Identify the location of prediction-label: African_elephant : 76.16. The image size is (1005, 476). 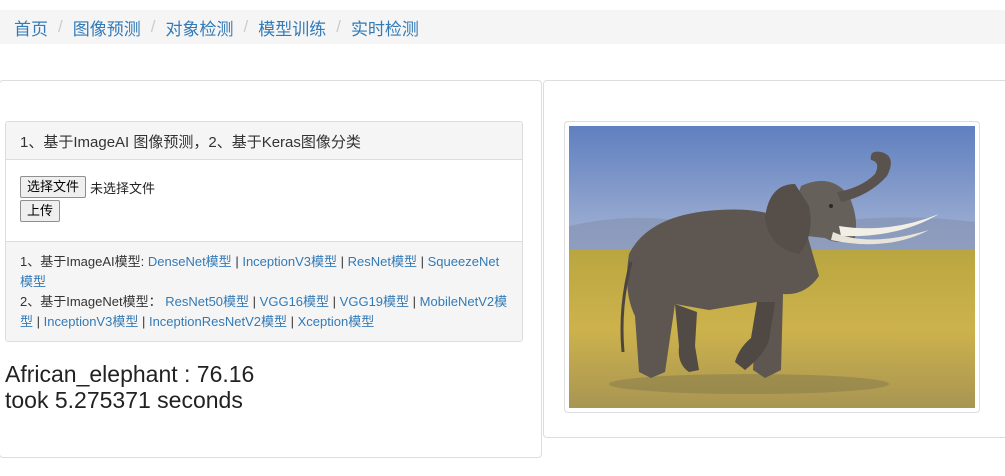
(130, 374).